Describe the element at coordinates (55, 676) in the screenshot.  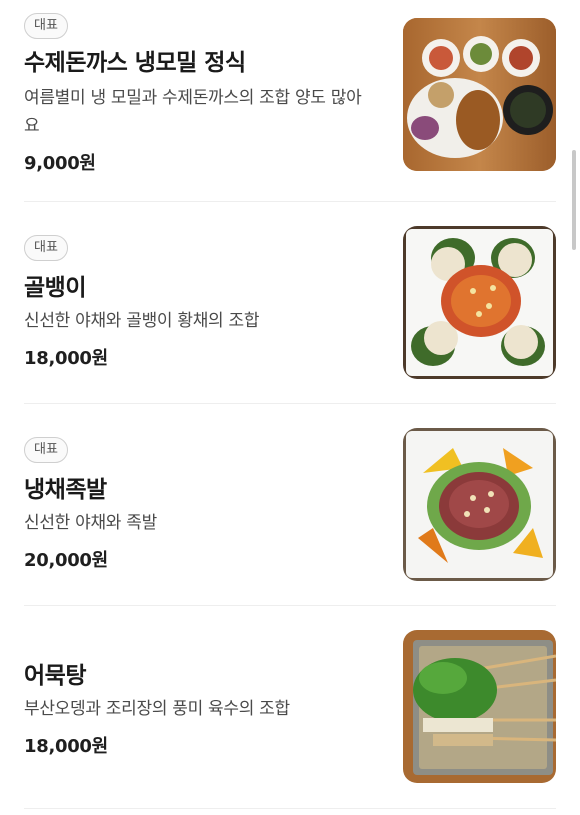
I see `menu-item-name: 어묵탕` at that location.